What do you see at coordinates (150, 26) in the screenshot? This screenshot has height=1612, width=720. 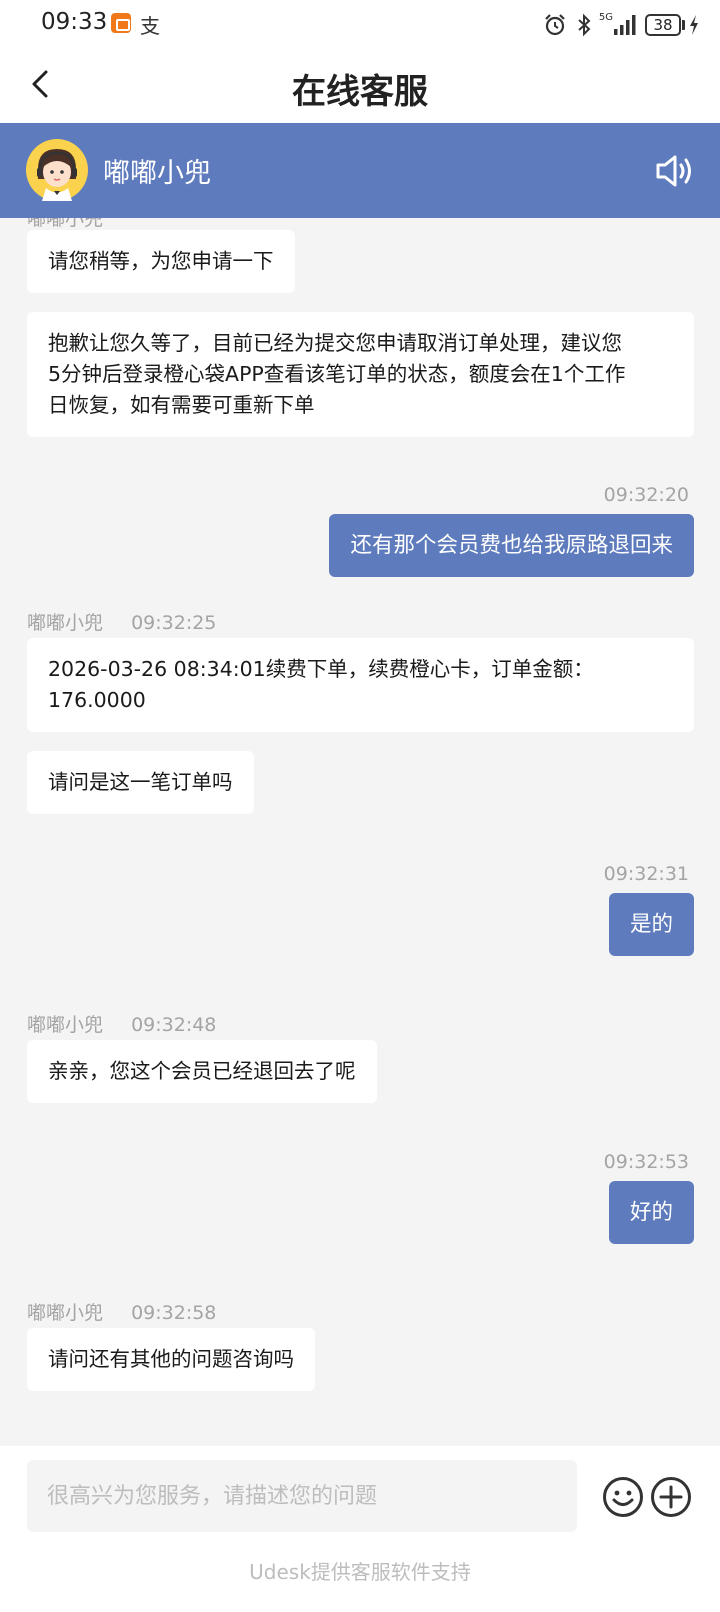 I see `alipay-icon: 支` at bounding box center [150, 26].